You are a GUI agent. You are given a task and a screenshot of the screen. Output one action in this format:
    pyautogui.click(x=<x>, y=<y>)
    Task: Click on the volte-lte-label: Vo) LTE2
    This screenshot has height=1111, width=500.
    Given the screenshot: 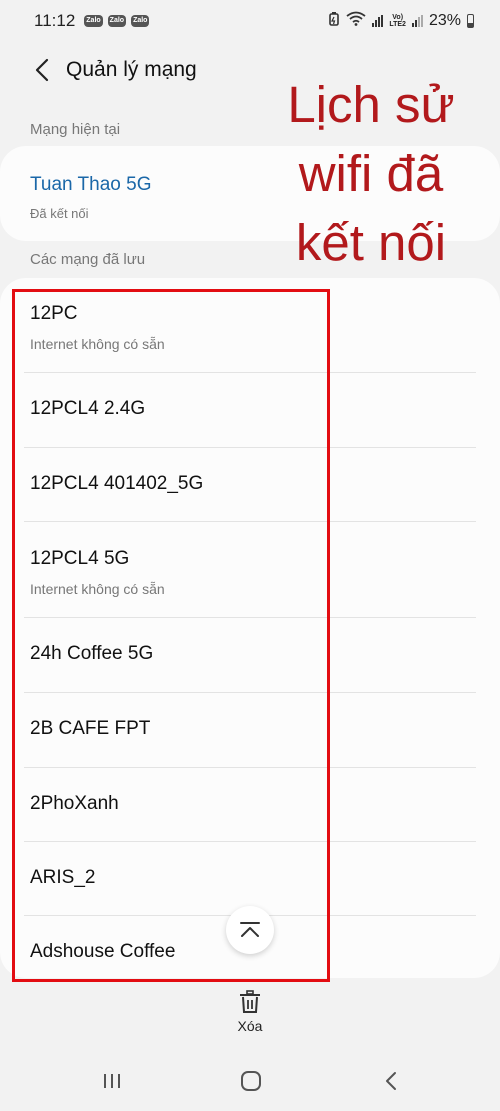 What is the action you would take?
    pyautogui.click(x=397, y=21)
    